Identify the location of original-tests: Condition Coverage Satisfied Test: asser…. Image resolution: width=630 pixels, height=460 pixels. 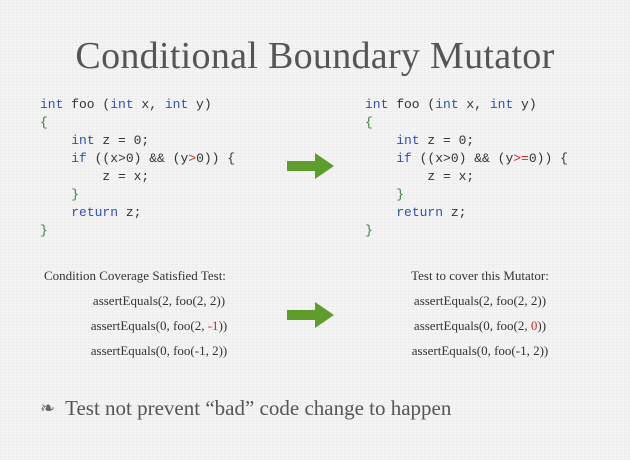
(159, 315).